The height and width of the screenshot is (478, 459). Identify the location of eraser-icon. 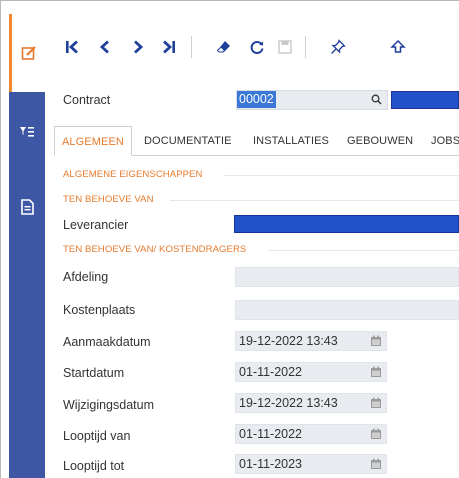
(223, 47).